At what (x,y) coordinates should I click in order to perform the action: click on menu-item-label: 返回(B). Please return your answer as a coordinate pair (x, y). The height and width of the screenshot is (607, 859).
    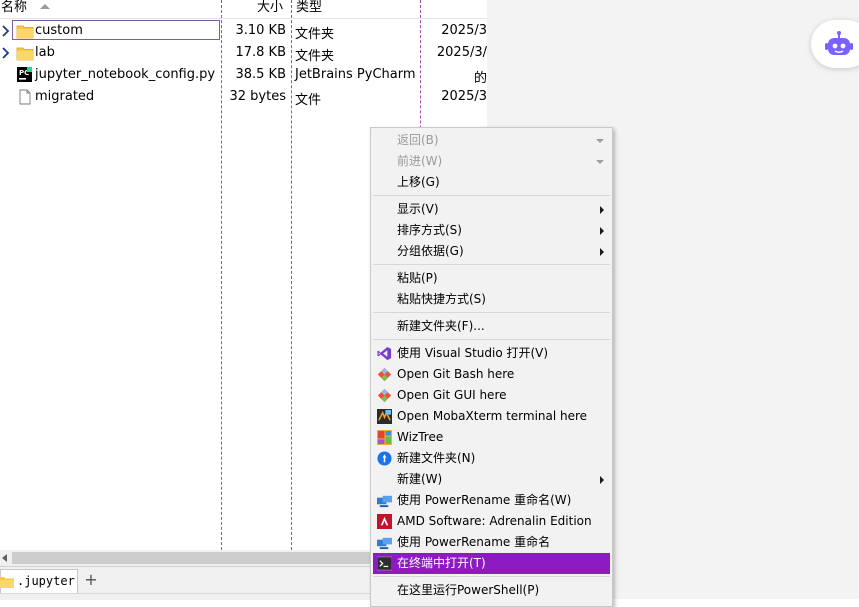
    Looking at the image, I should click on (418, 140).